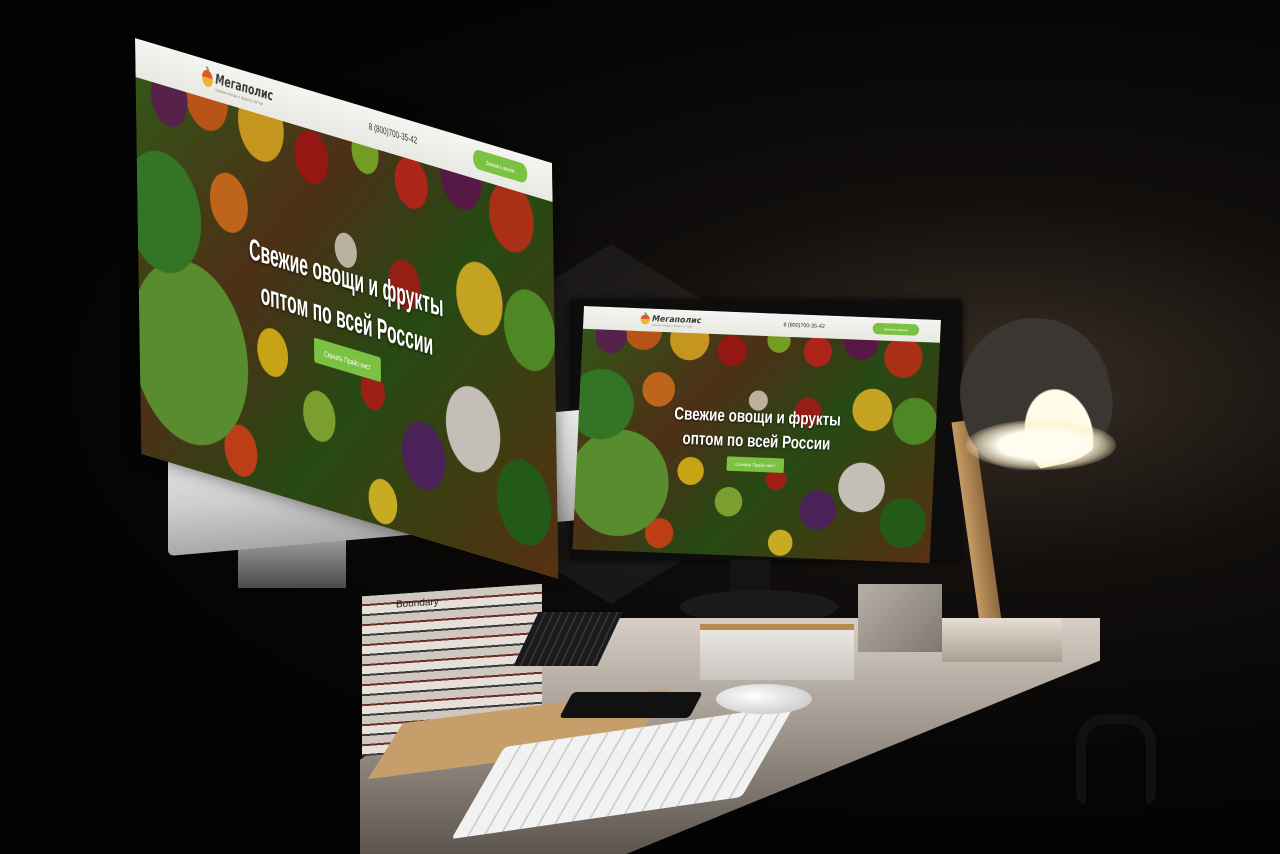 The image size is (1280, 854). Describe the element at coordinates (777, 652) in the screenshot. I see `speaker-box` at that location.